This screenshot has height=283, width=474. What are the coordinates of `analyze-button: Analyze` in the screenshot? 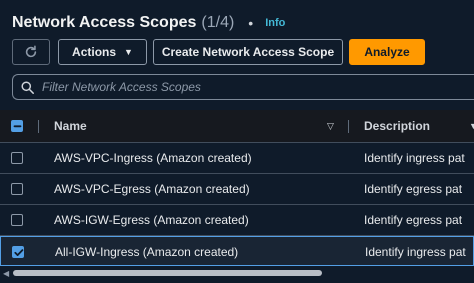 It's located at (387, 52).